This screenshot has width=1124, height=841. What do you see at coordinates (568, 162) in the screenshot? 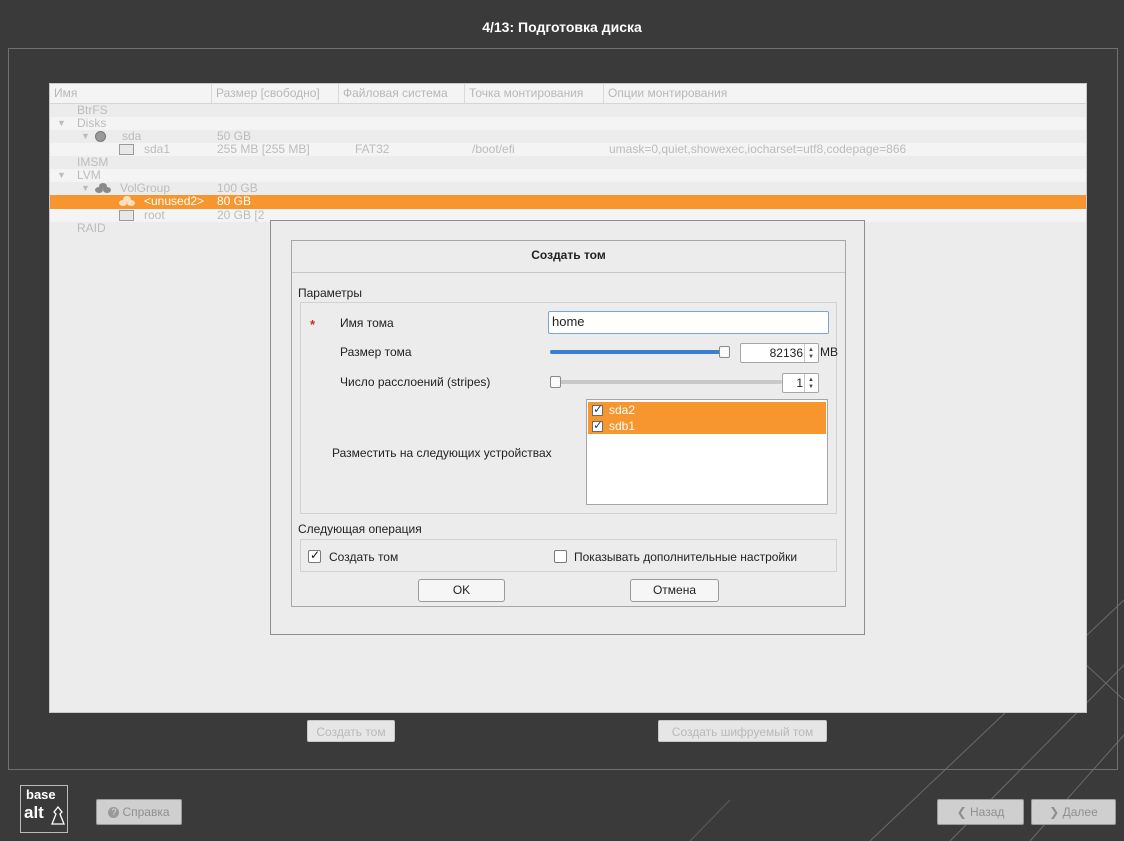
I see `tree-row-imsm: IMSM` at bounding box center [568, 162].